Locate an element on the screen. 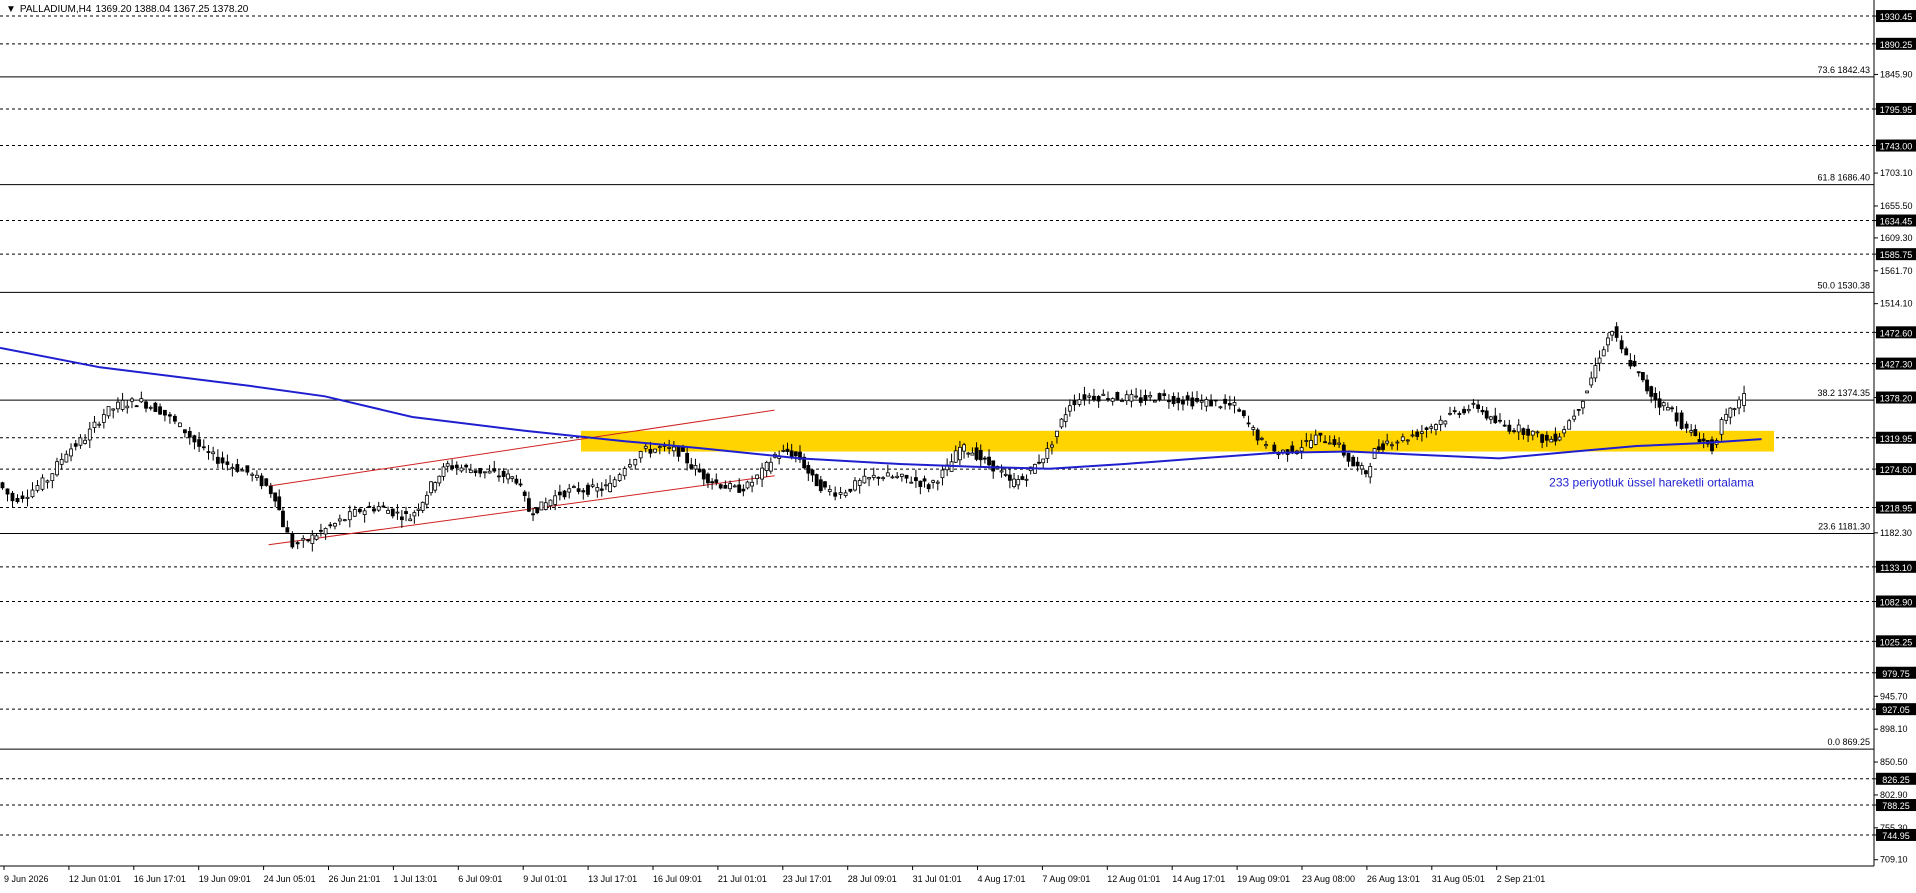 The width and height of the screenshot is (1916, 893). time-tick-label: 26 Aug 13:01 is located at coordinates (1393, 879).